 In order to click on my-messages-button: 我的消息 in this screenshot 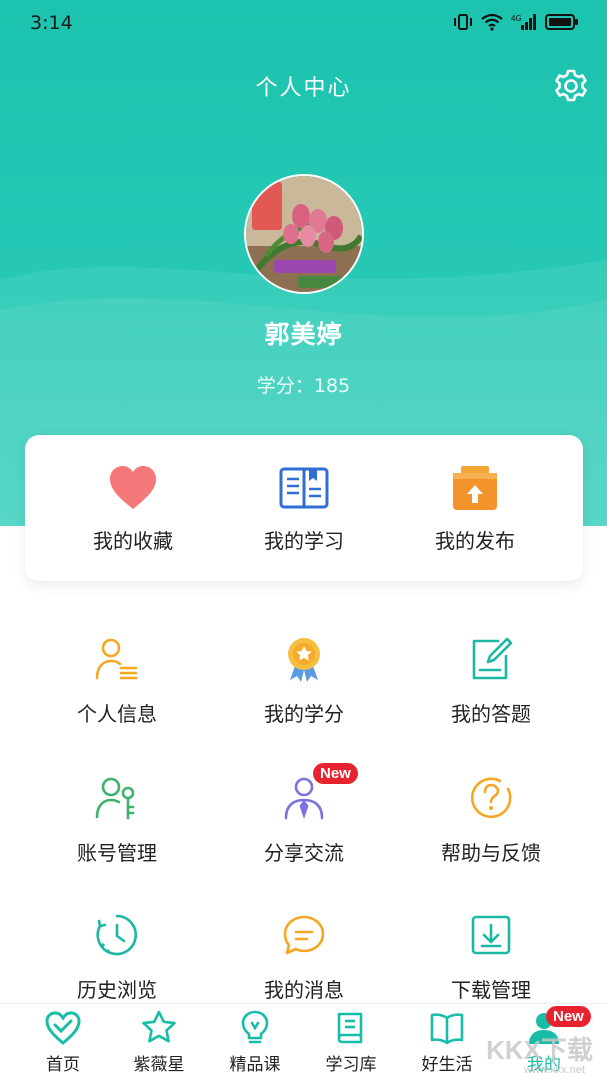, I will do `click(304, 957)`.